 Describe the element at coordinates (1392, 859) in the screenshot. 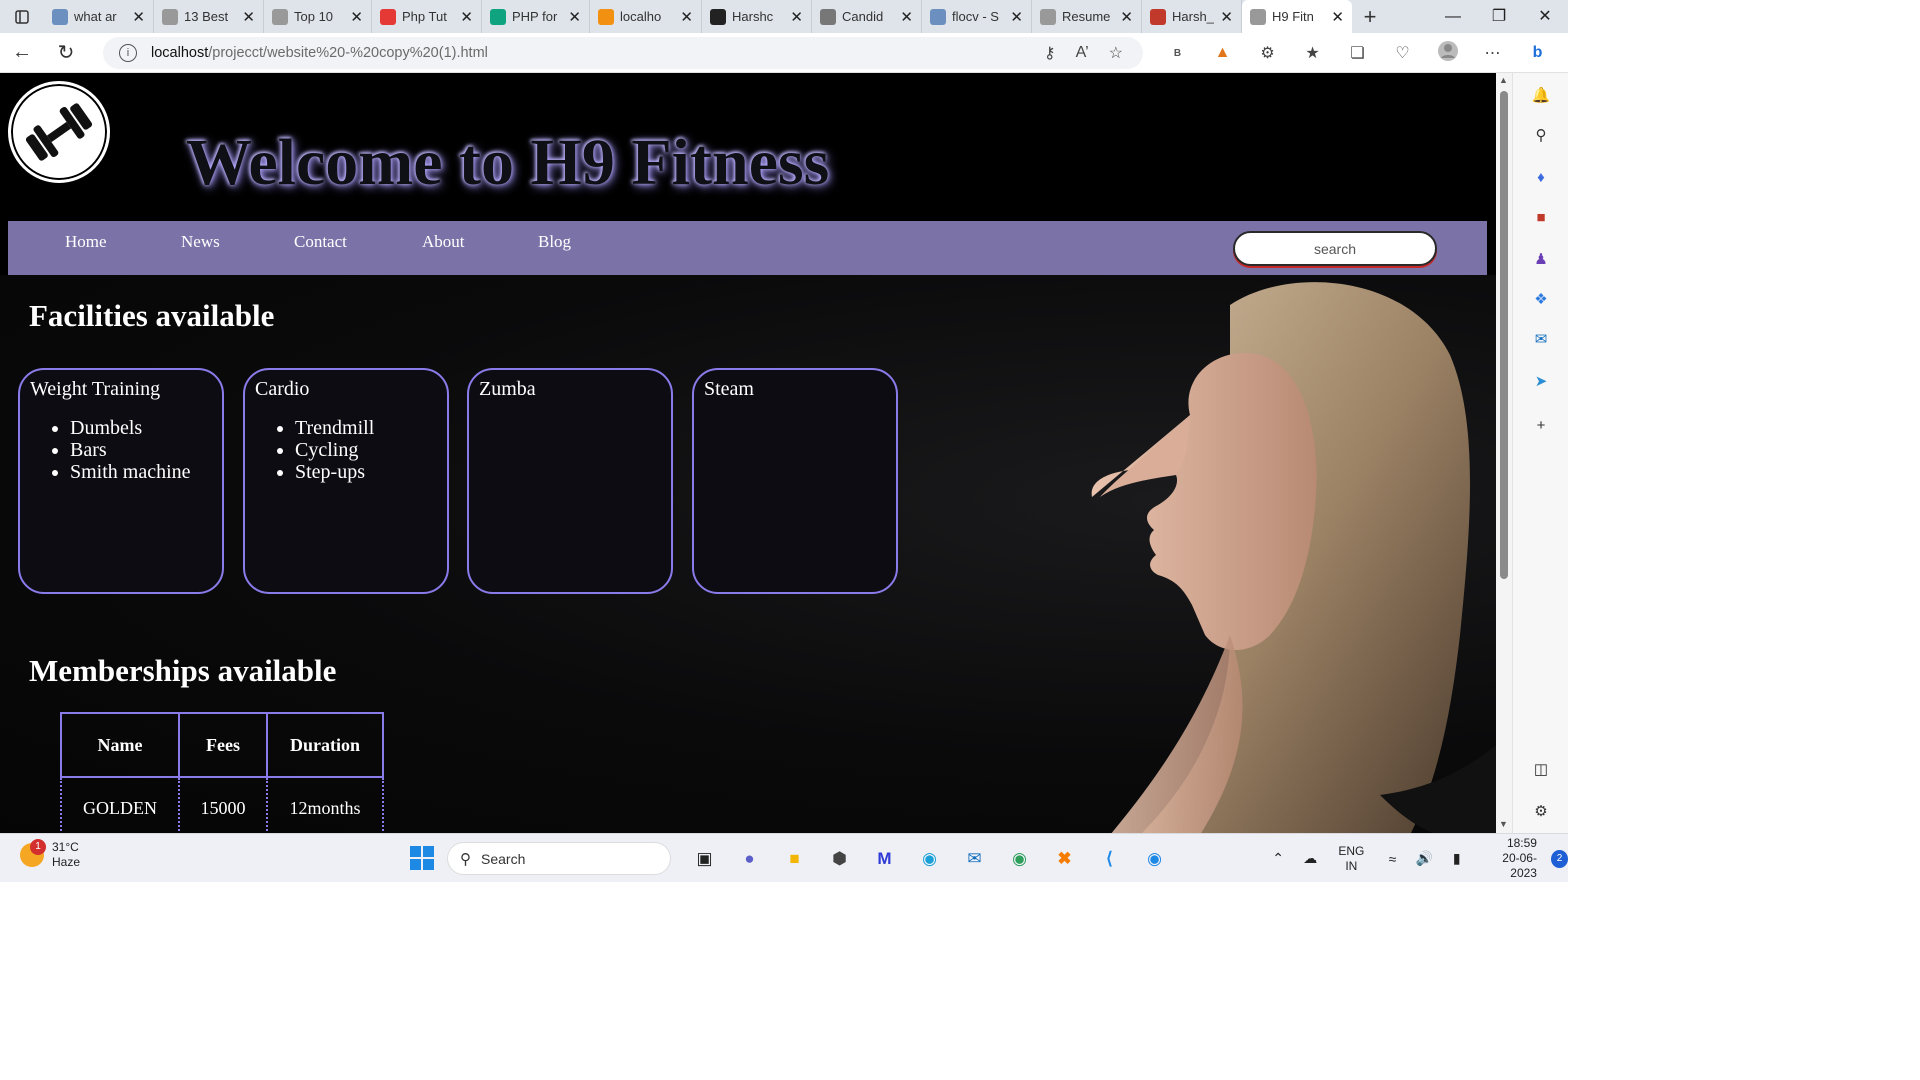

I see `wifi-icon: ≈` at that location.